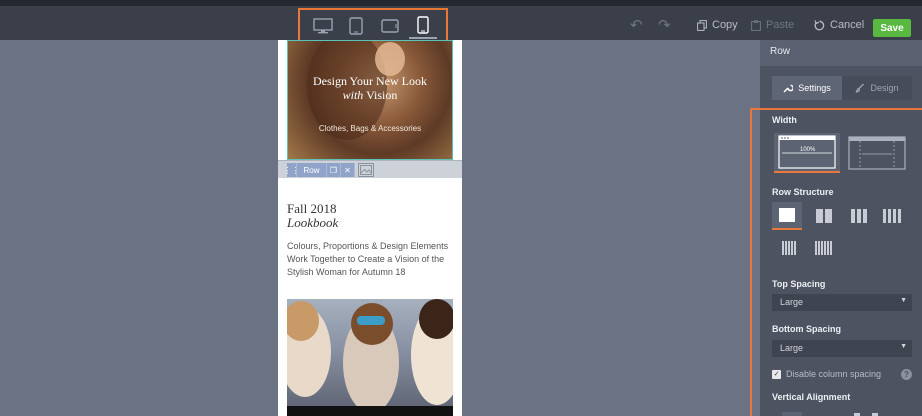 The image size is (922, 416). Describe the element at coordinates (370, 411) in the screenshot. I see `photo-bottom-band` at that location.